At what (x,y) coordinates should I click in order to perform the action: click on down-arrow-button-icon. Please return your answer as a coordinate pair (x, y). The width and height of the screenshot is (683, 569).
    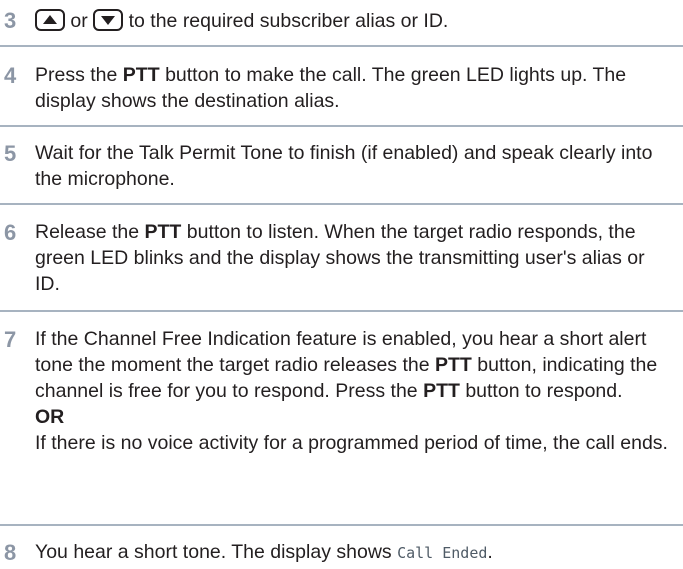
    Looking at the image, I should click on (108, 20).